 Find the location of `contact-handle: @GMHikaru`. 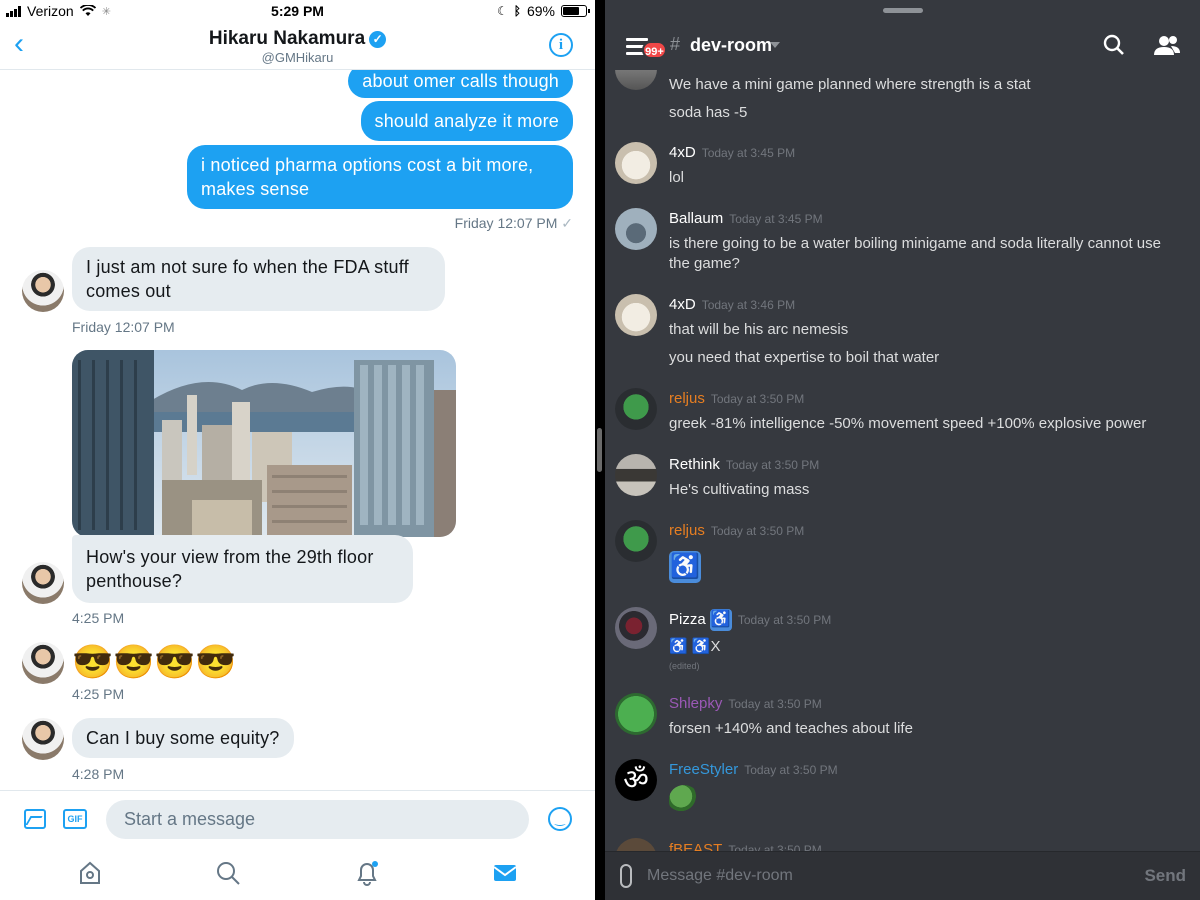

contact-handle: @GMHikaru is located at coordinates (297, 57).